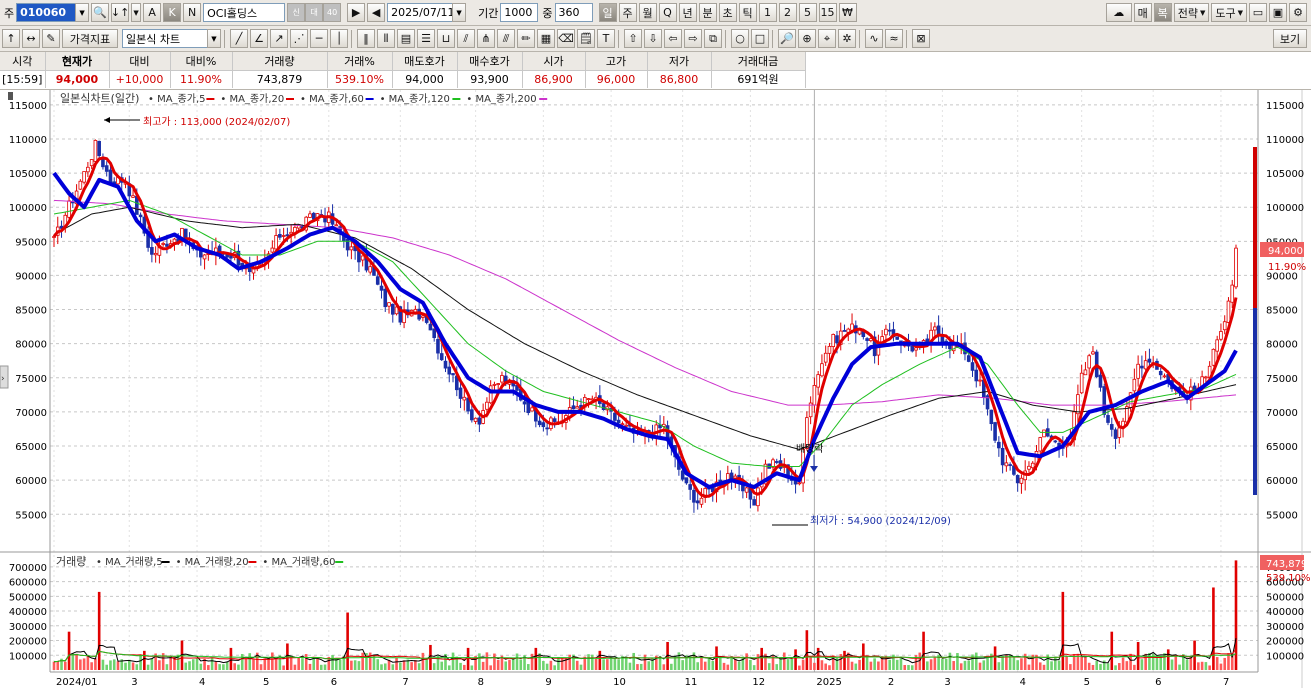 Image resolution: width=1311 pixels, height=688 pixels. Describe the element at coordinates (239, 38) in the screenshot. I see `trend-line-tool: ╱` at that location.